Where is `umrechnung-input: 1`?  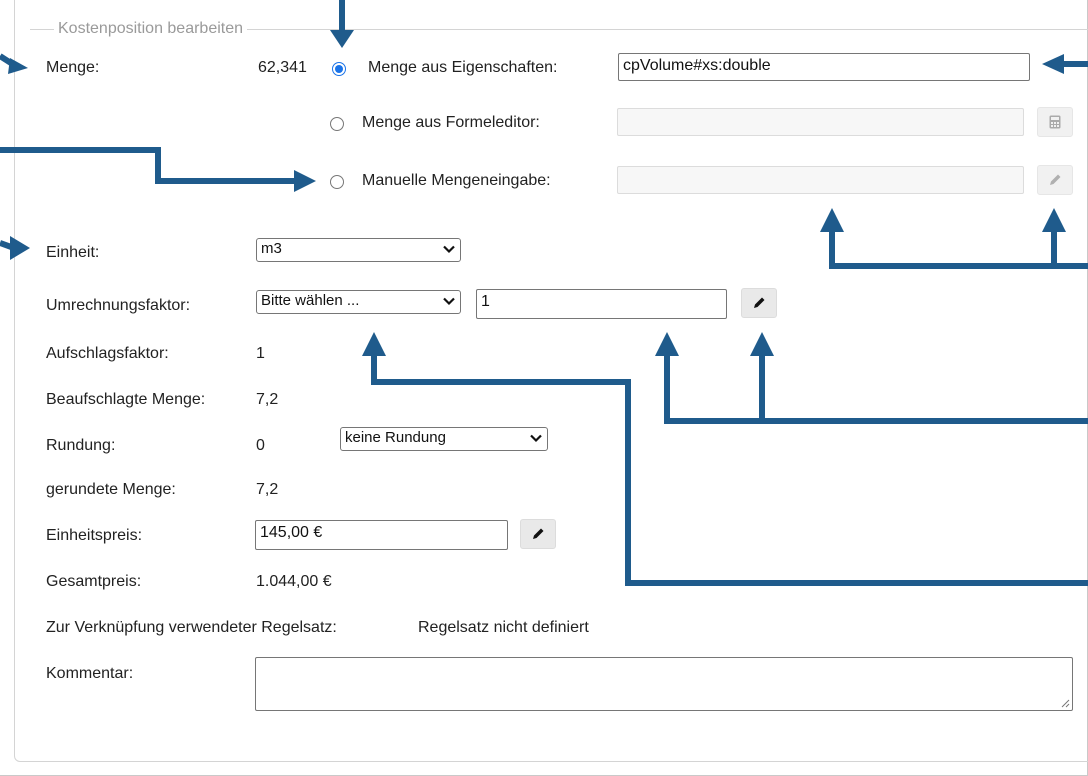
umrechnung-input: 1 is located at coordinates (601, 304).